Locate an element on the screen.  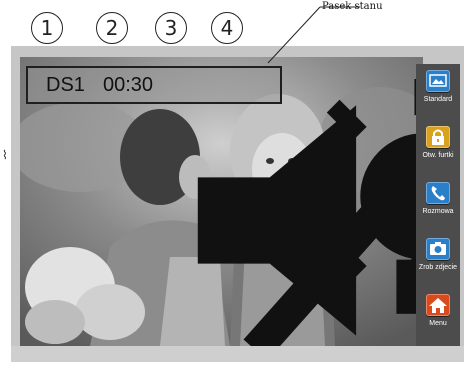
standard-button: Standard is located at coordinates (438, 94).